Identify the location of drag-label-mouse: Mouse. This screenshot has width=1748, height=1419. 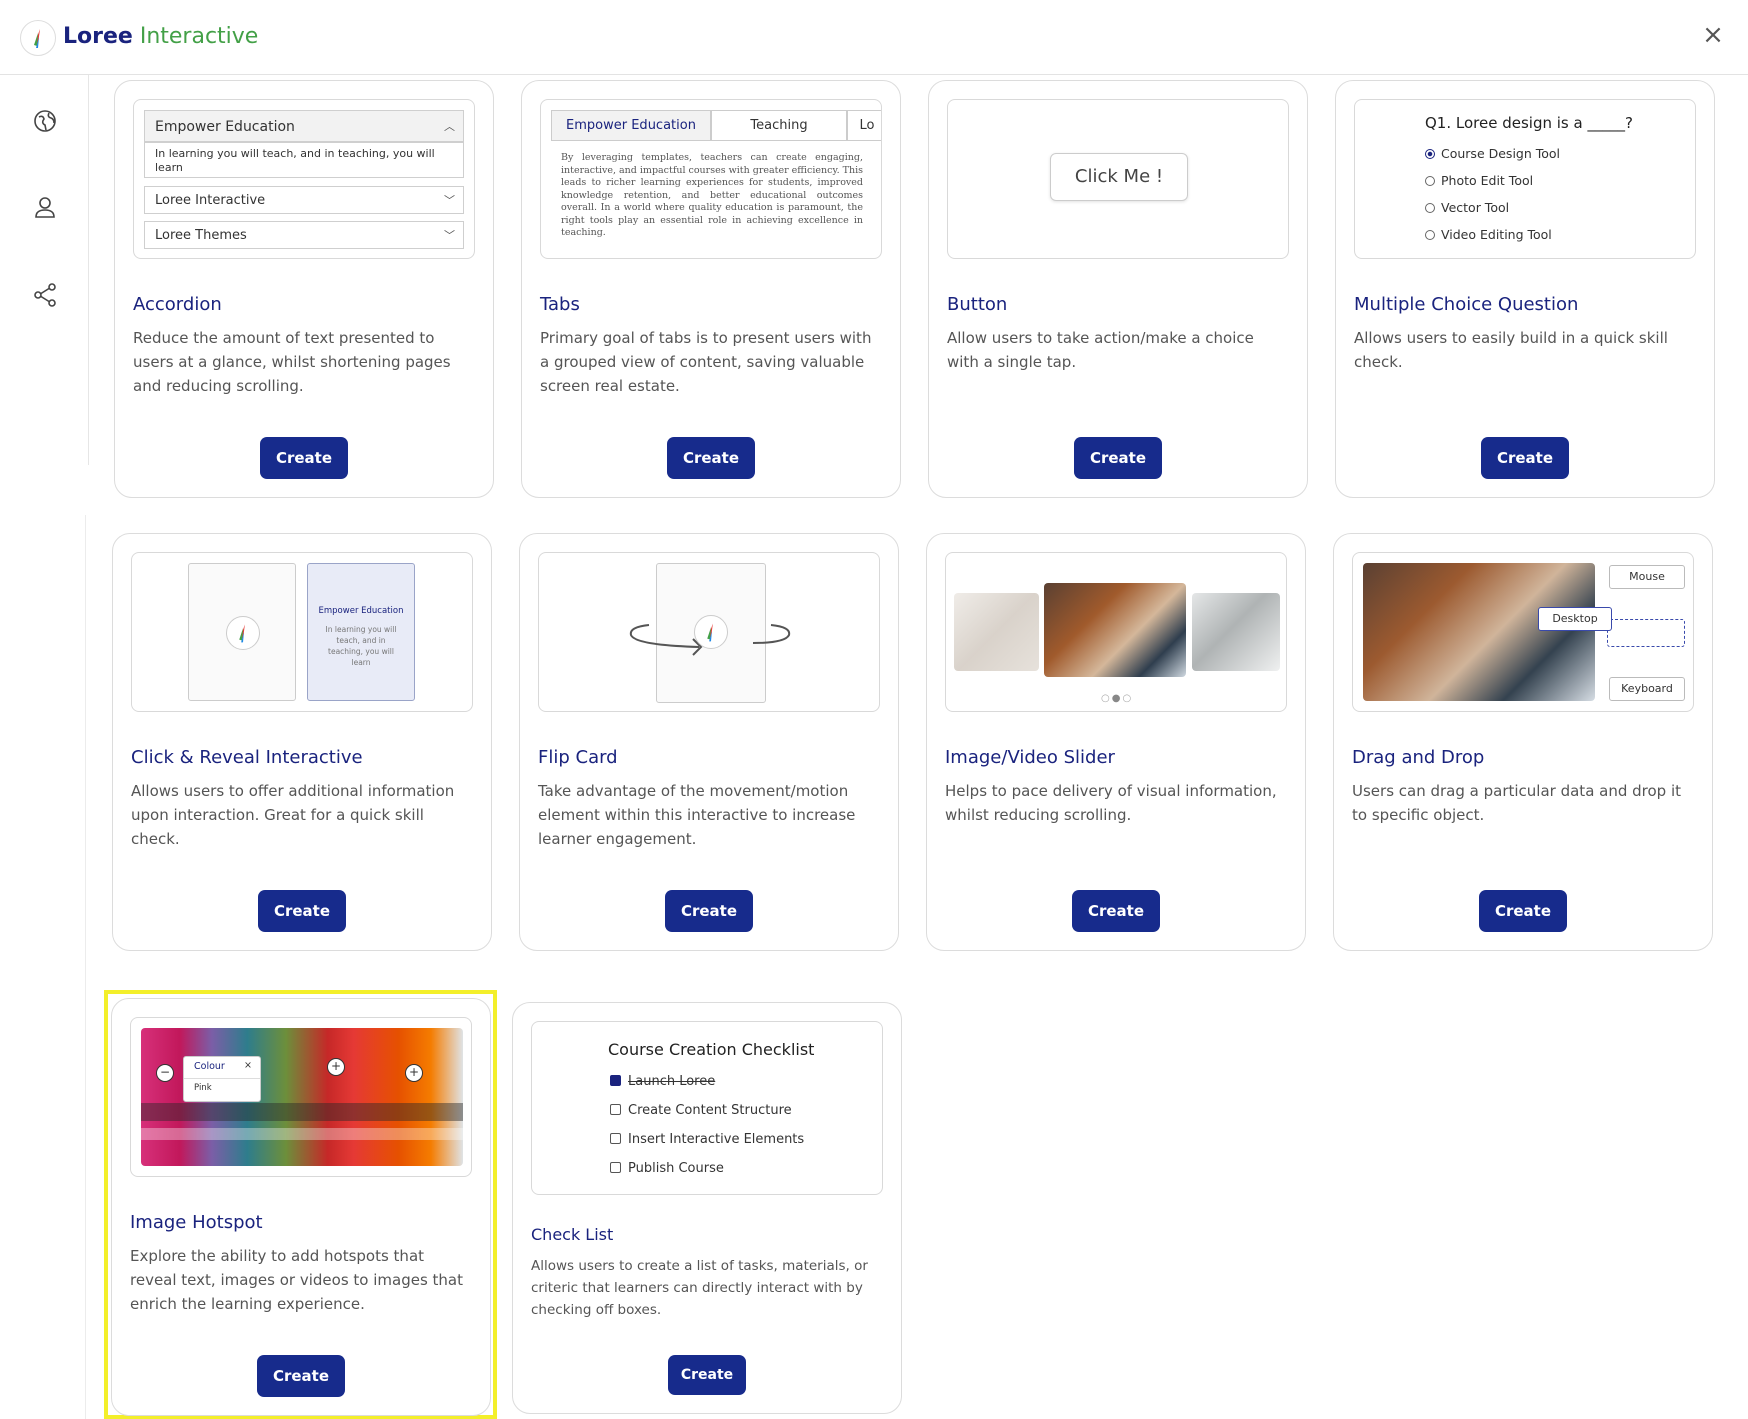
(1647, 577).